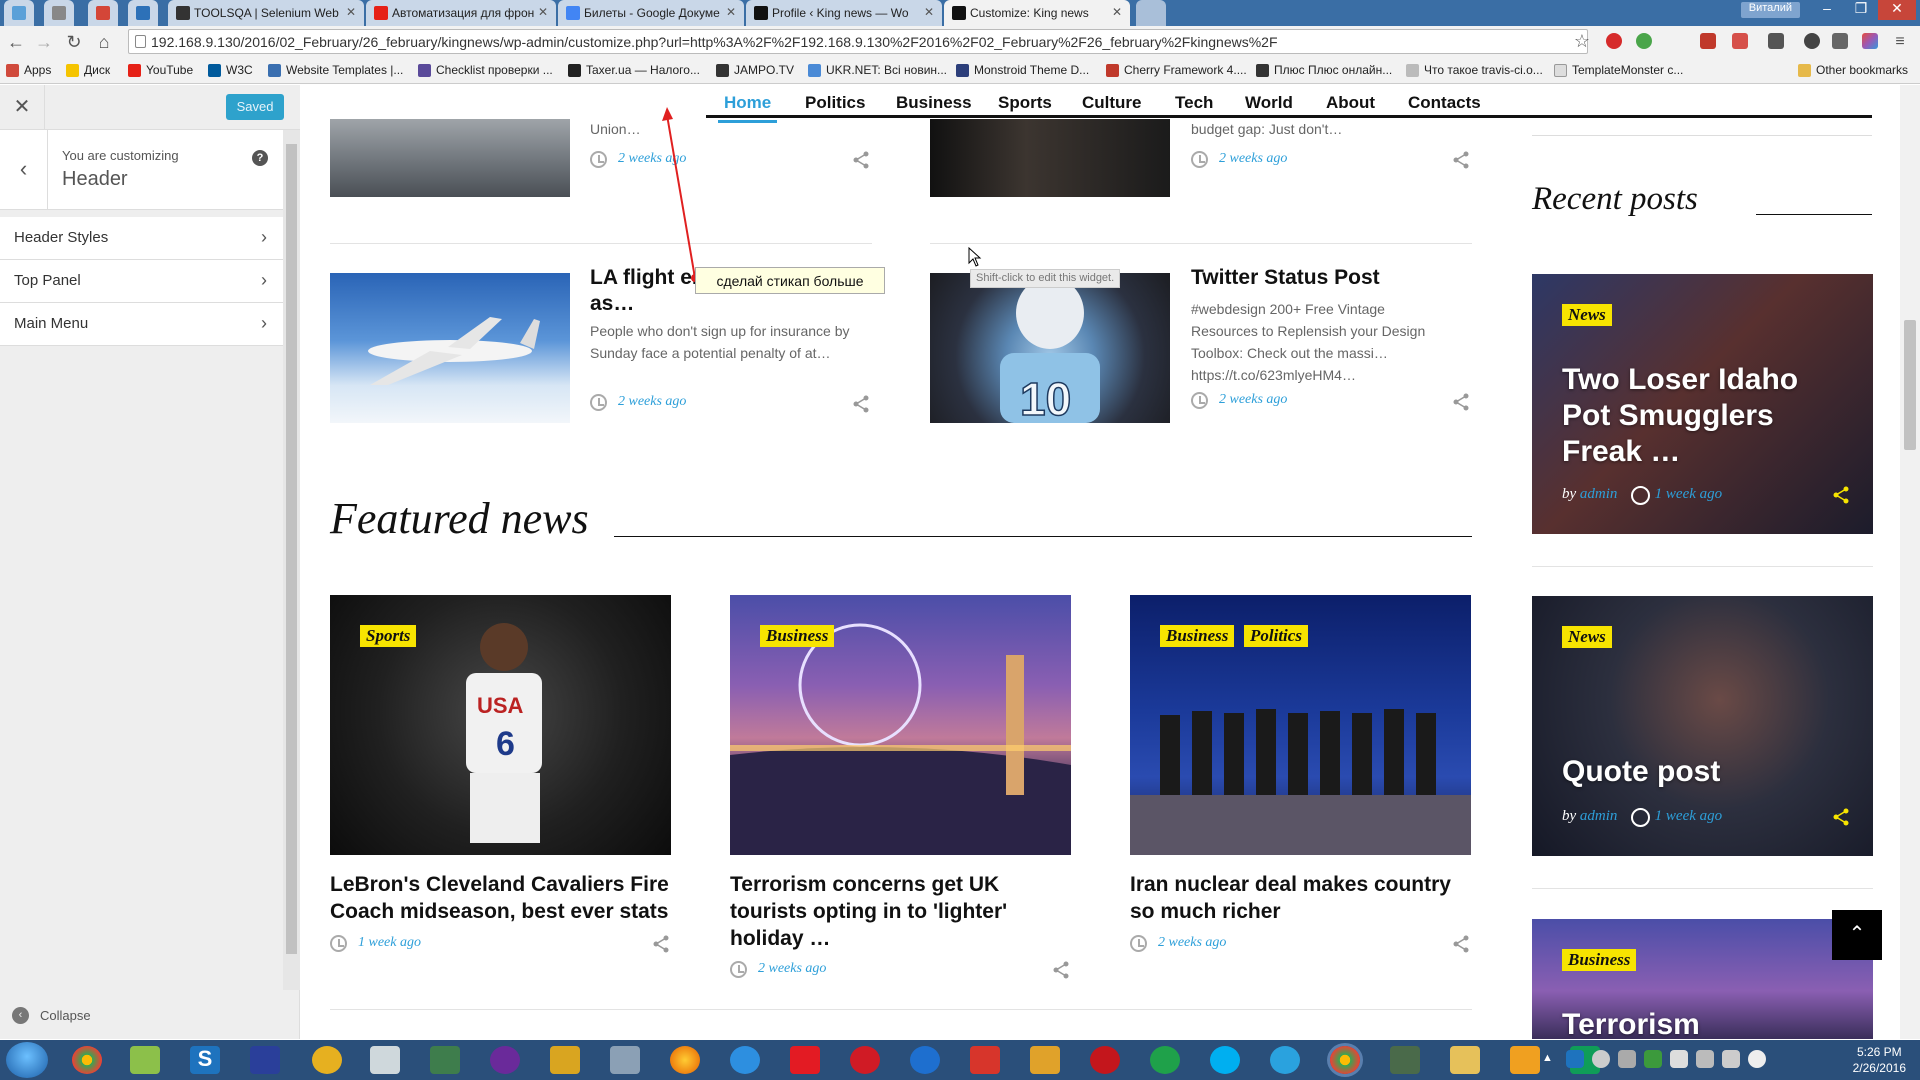 The width and height of the screenshot is (1920, 1080). What do you see at coordinates (745, 1060) in the screenshot?
I see `ie-icon` at bounding box center [745, 1060].